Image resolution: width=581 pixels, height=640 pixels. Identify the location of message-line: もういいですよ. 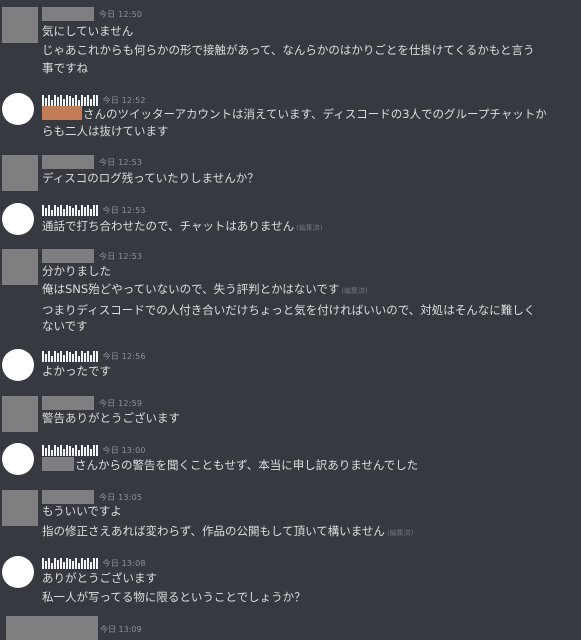
(82, 511).